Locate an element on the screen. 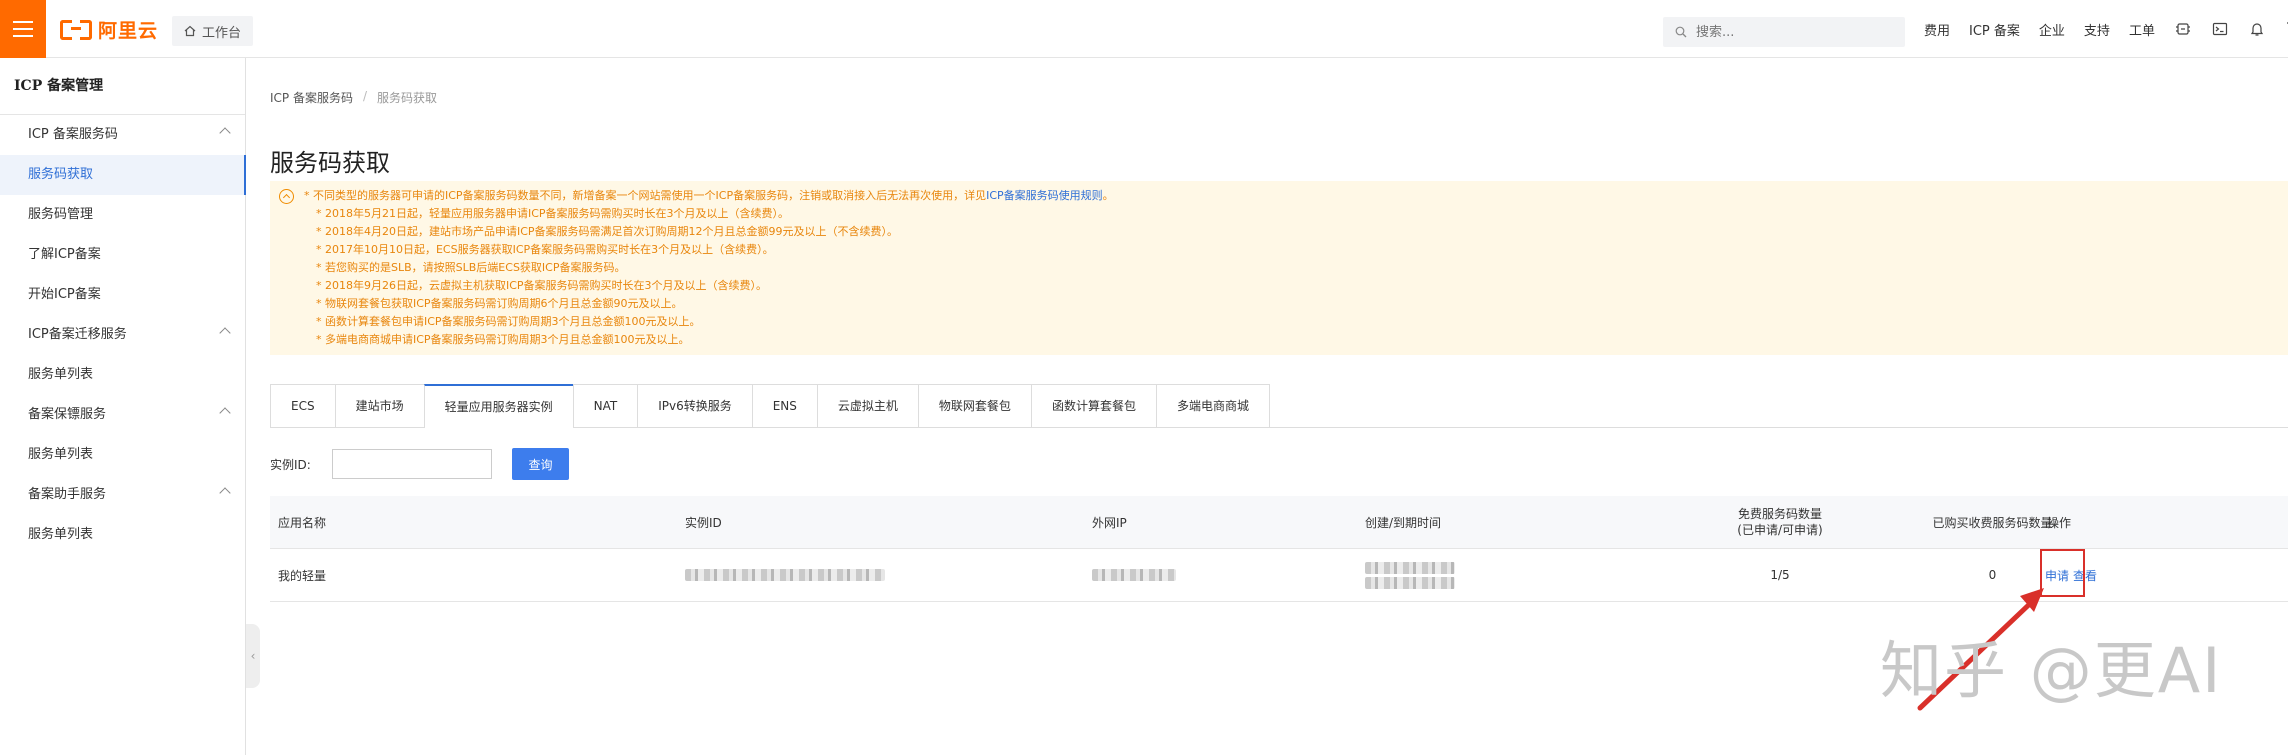 Image resolution: width=2288 pixels, height=755 pixels. view-link: 查看 is located at coordinates (2085, 575).